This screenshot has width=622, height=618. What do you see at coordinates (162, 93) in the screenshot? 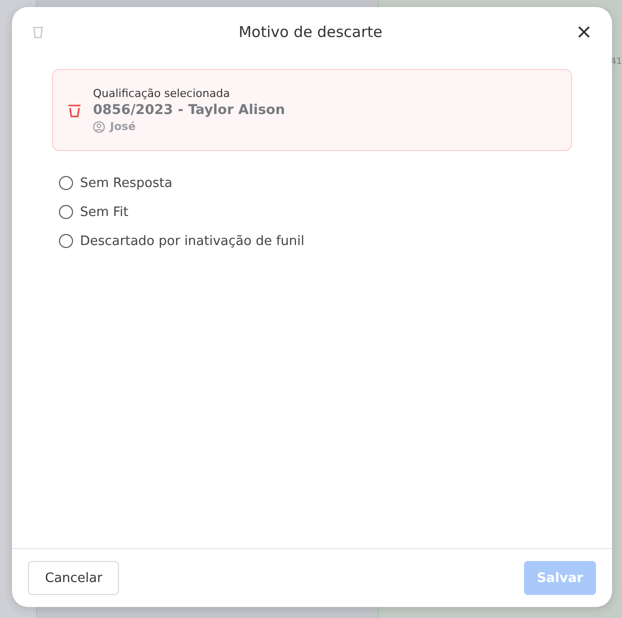
I see `selection-label: Qualificação selecionada` at bounding box center [162, 93].